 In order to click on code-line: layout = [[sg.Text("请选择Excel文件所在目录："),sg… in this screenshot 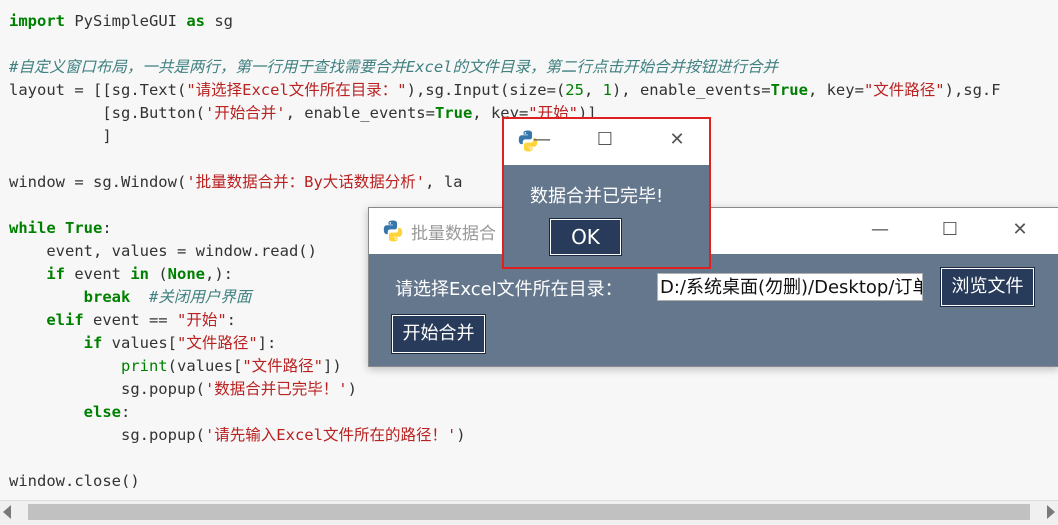, I will do `click(505, 90)`.